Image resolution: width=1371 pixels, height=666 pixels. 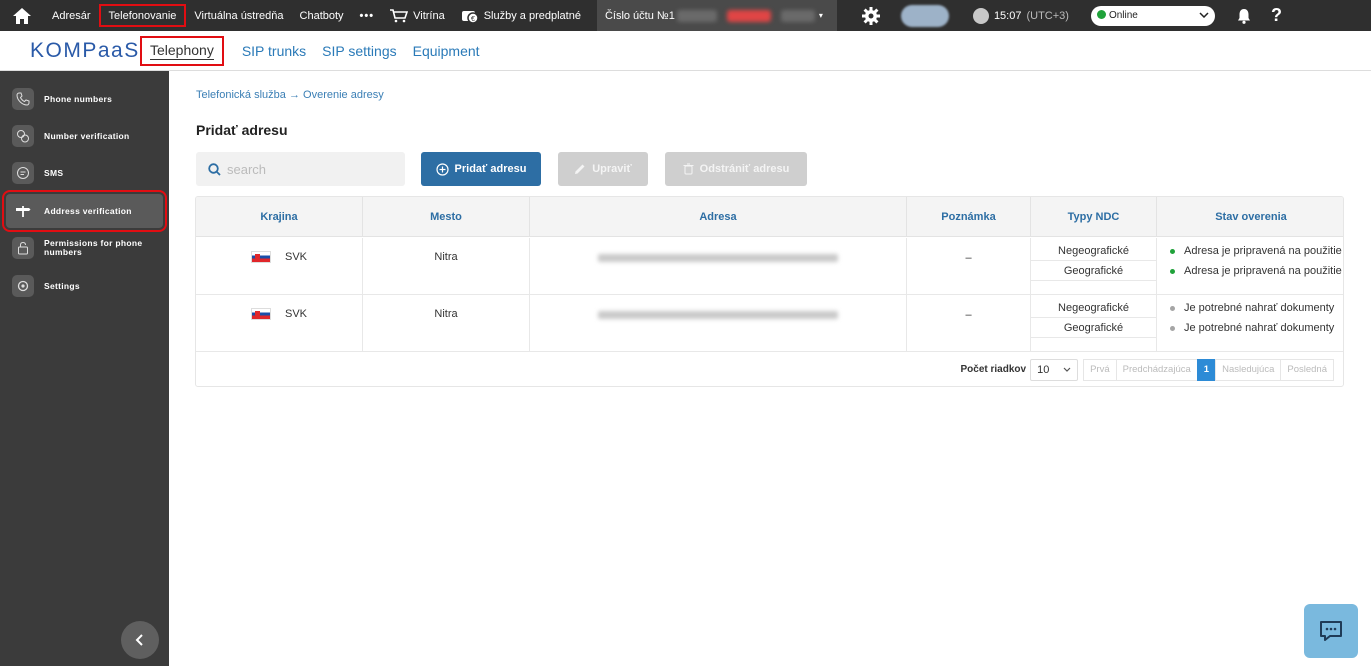 I want to click on trash-icon, so click(x=688, y=169).